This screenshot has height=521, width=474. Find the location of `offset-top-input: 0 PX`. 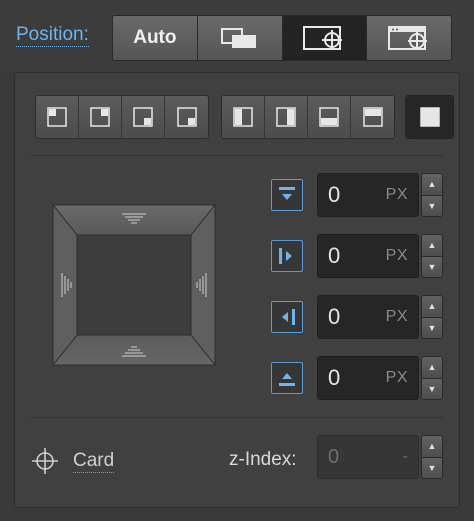

offset-top-input: 0 PX is located at coordinates (368, 195).